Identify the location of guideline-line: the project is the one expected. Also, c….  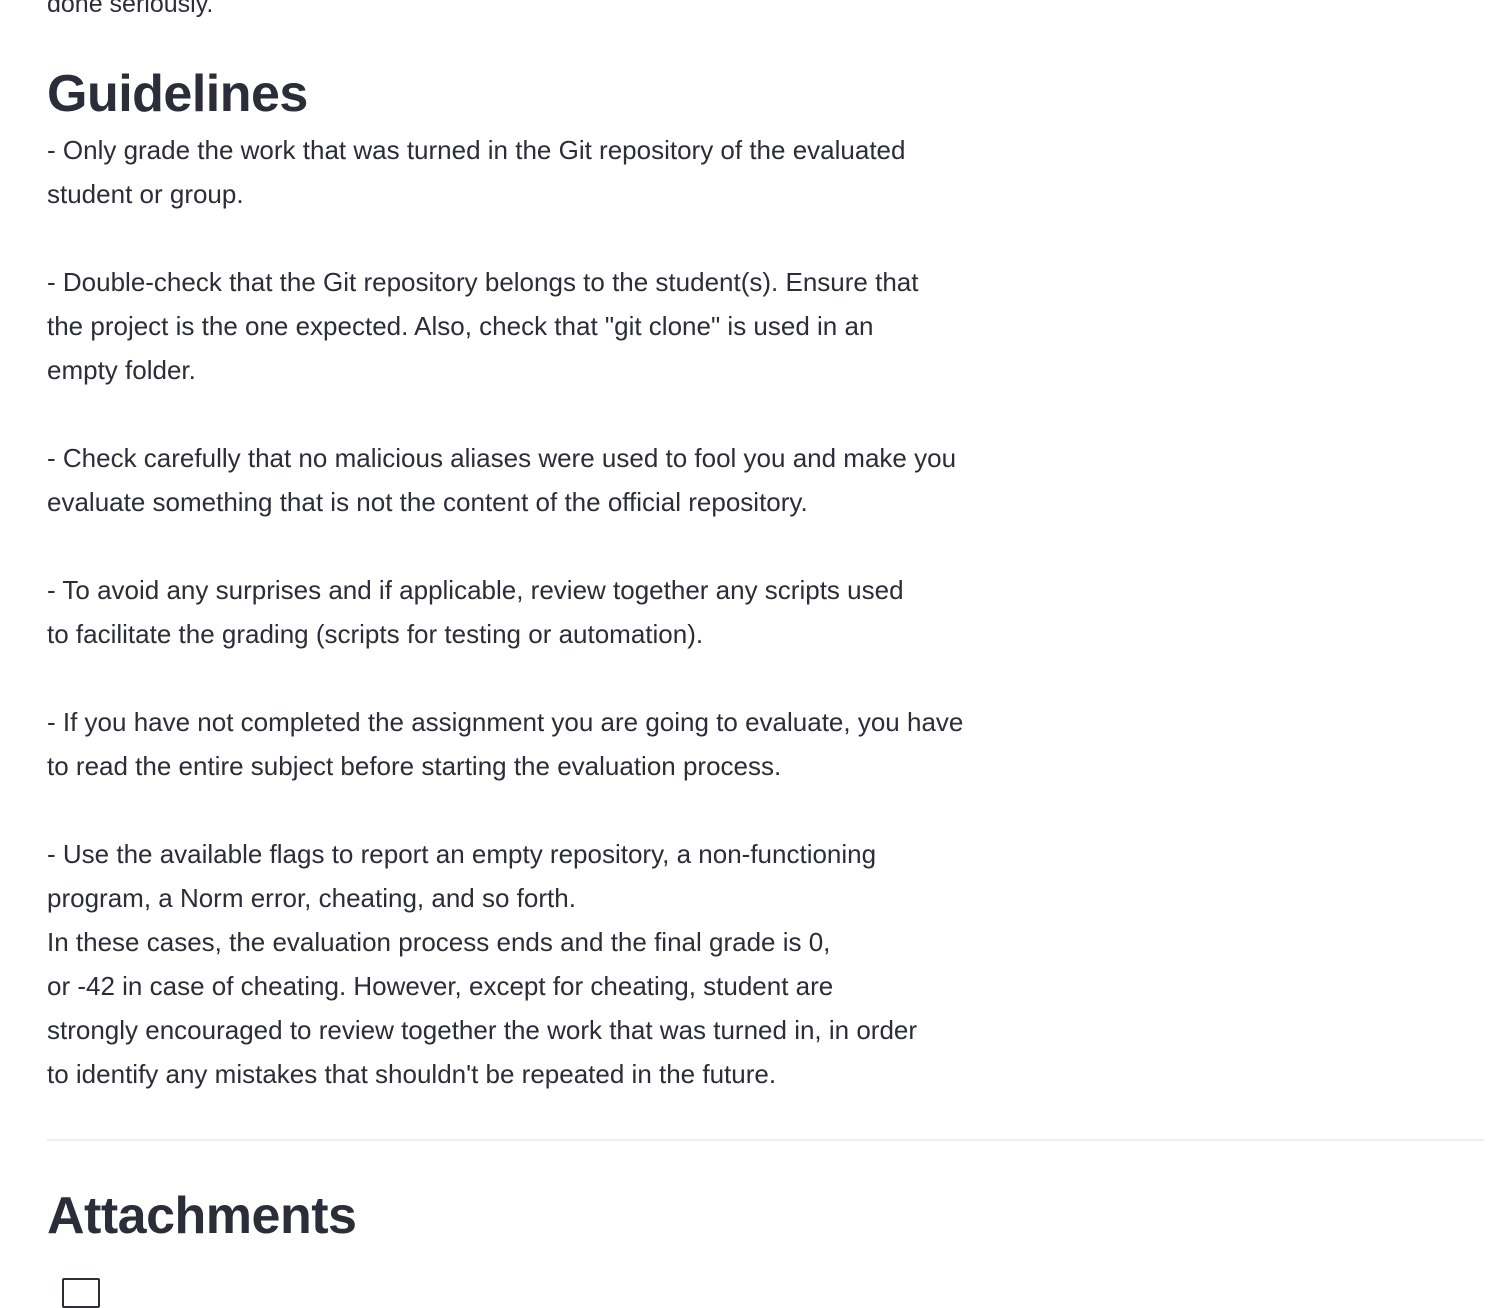
(460, 326).